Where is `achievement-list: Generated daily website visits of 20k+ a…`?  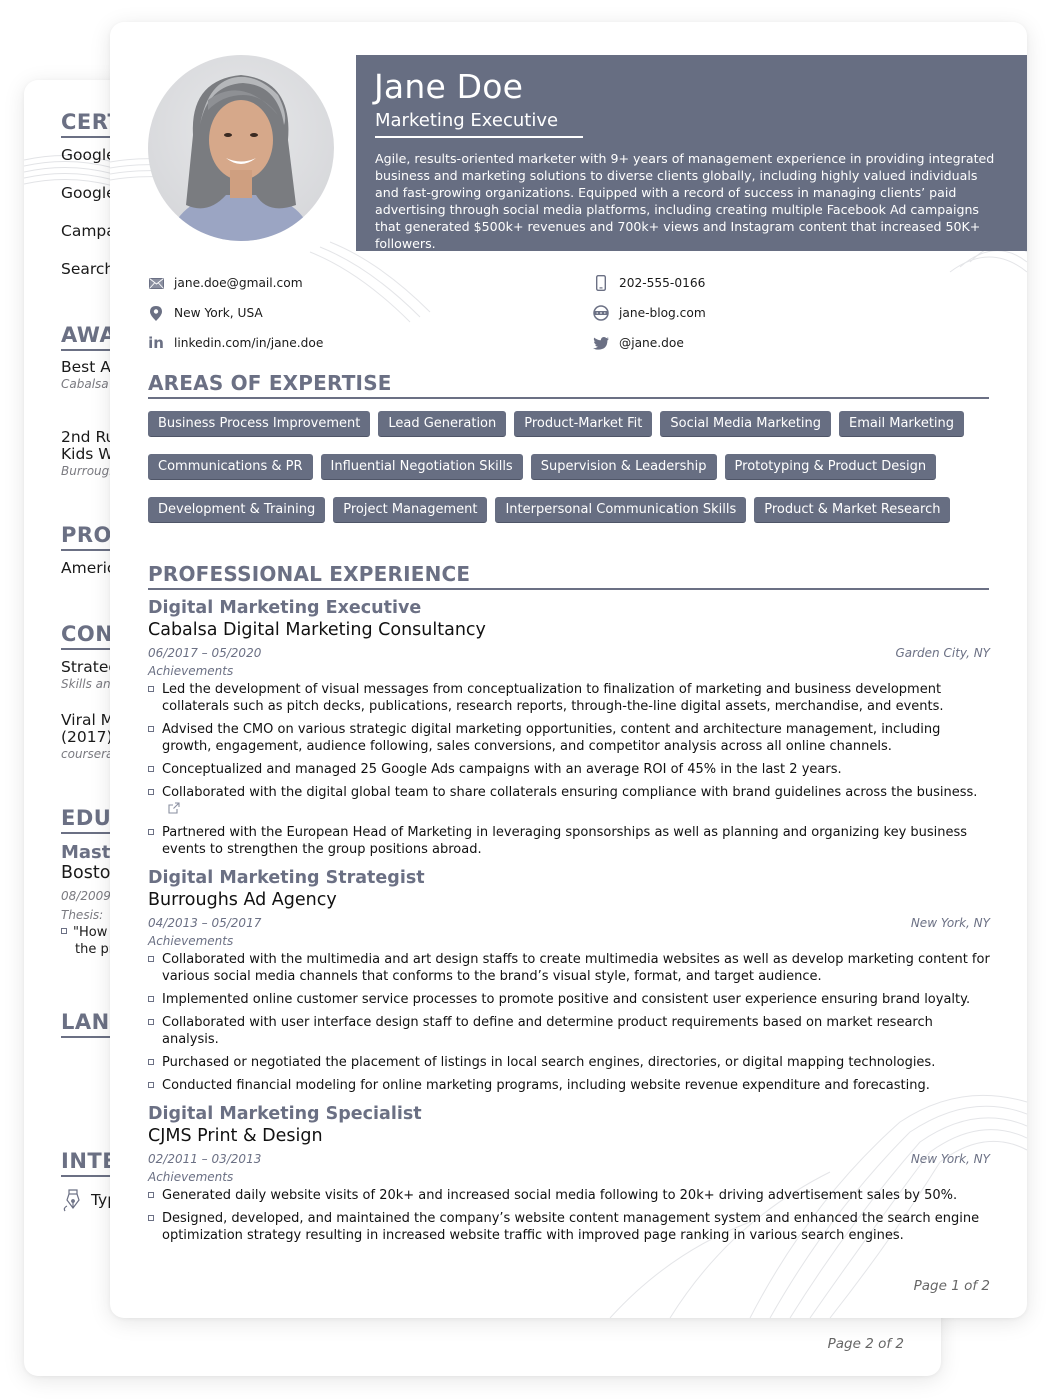
achievement-list: Generated daily website visits of 20k+ a… is located at coordinates (569, 1215).